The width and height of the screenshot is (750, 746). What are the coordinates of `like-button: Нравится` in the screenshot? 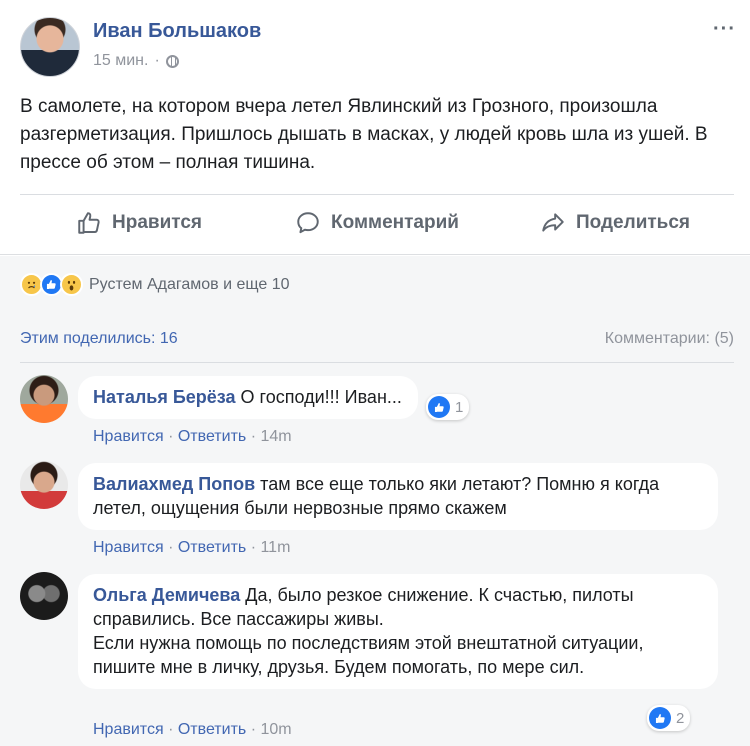 It's located at (139, 223).